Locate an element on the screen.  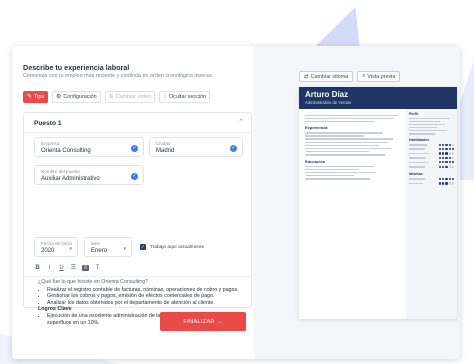
ciudad-value: Madrid is located at coordinates (165, 151).